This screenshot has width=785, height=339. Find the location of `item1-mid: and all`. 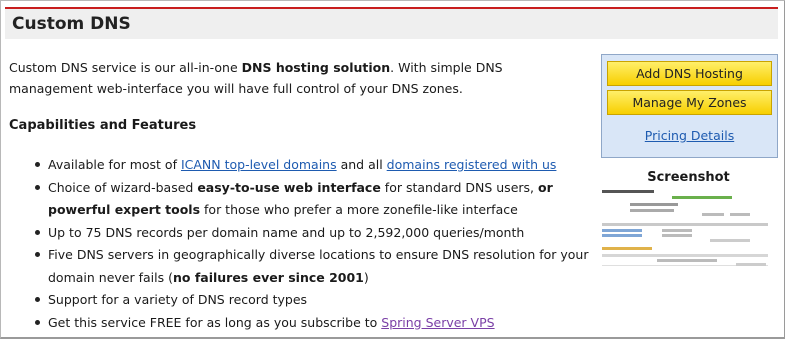

item1-mid: and all is located at coordinates (361, 164).